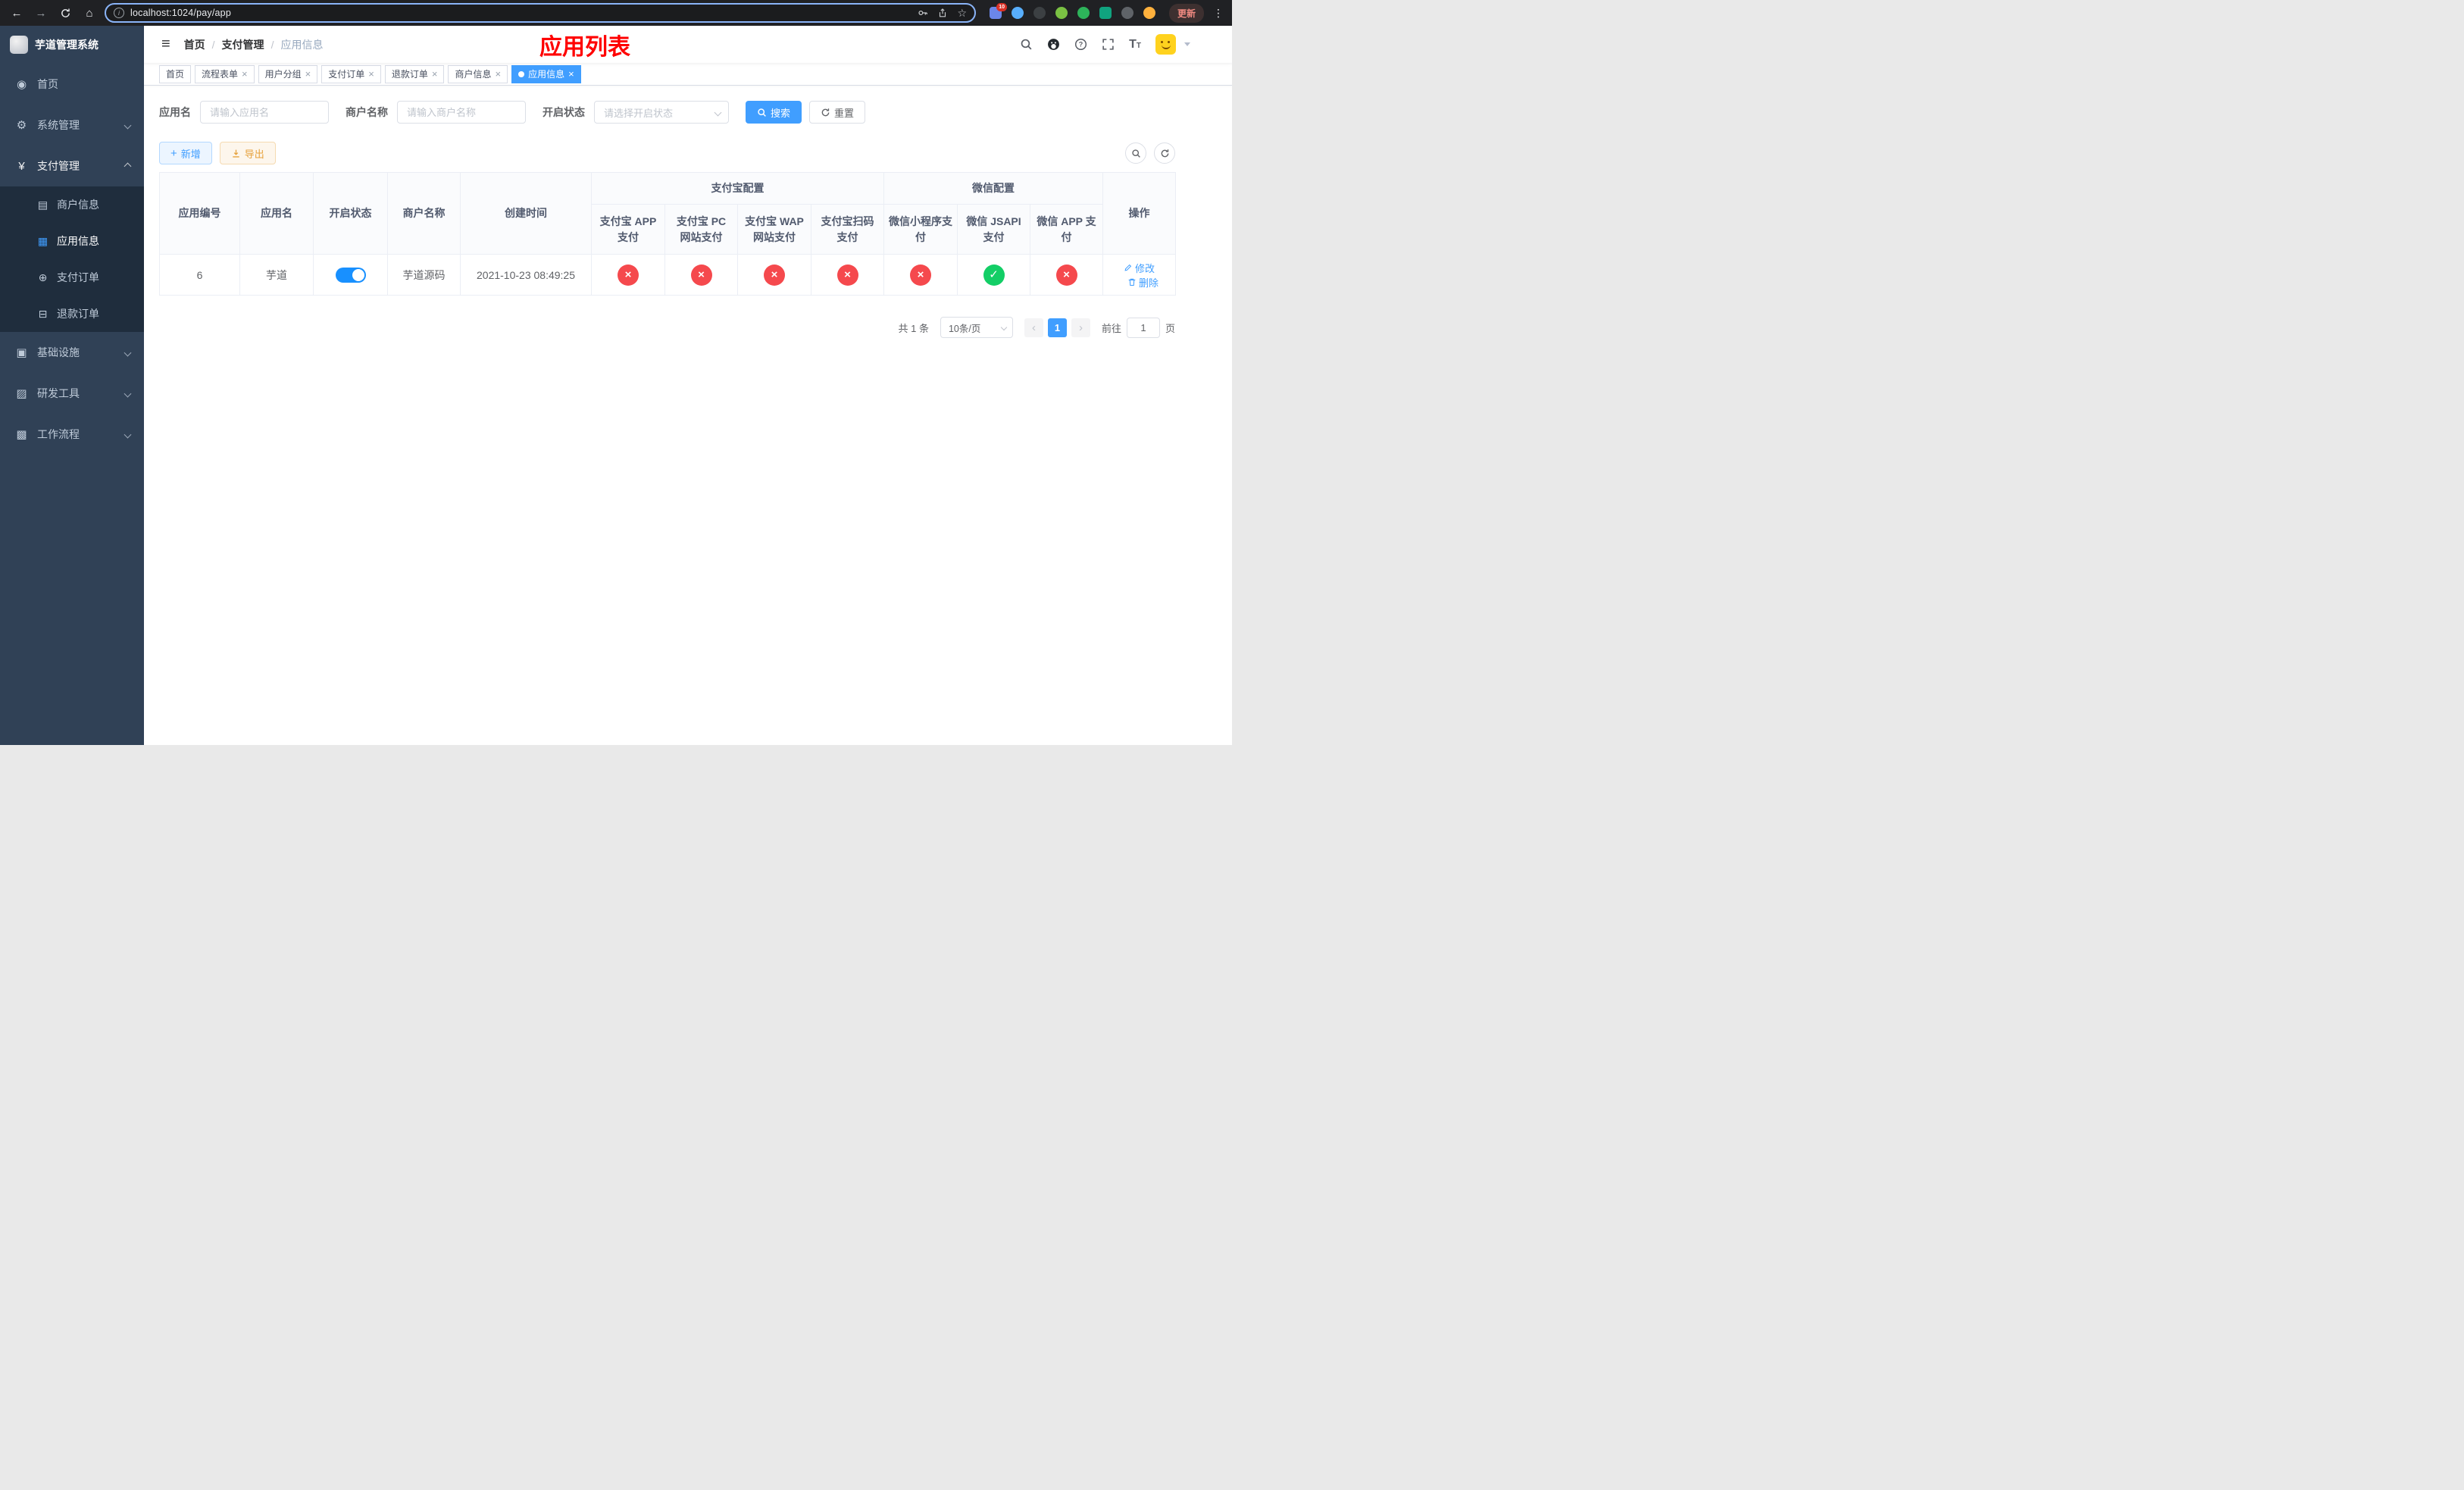  What do you see at coordinates (350, 214) in the screenshot?
I see `col-status: 开启状态` at bounding box center [350, 214].